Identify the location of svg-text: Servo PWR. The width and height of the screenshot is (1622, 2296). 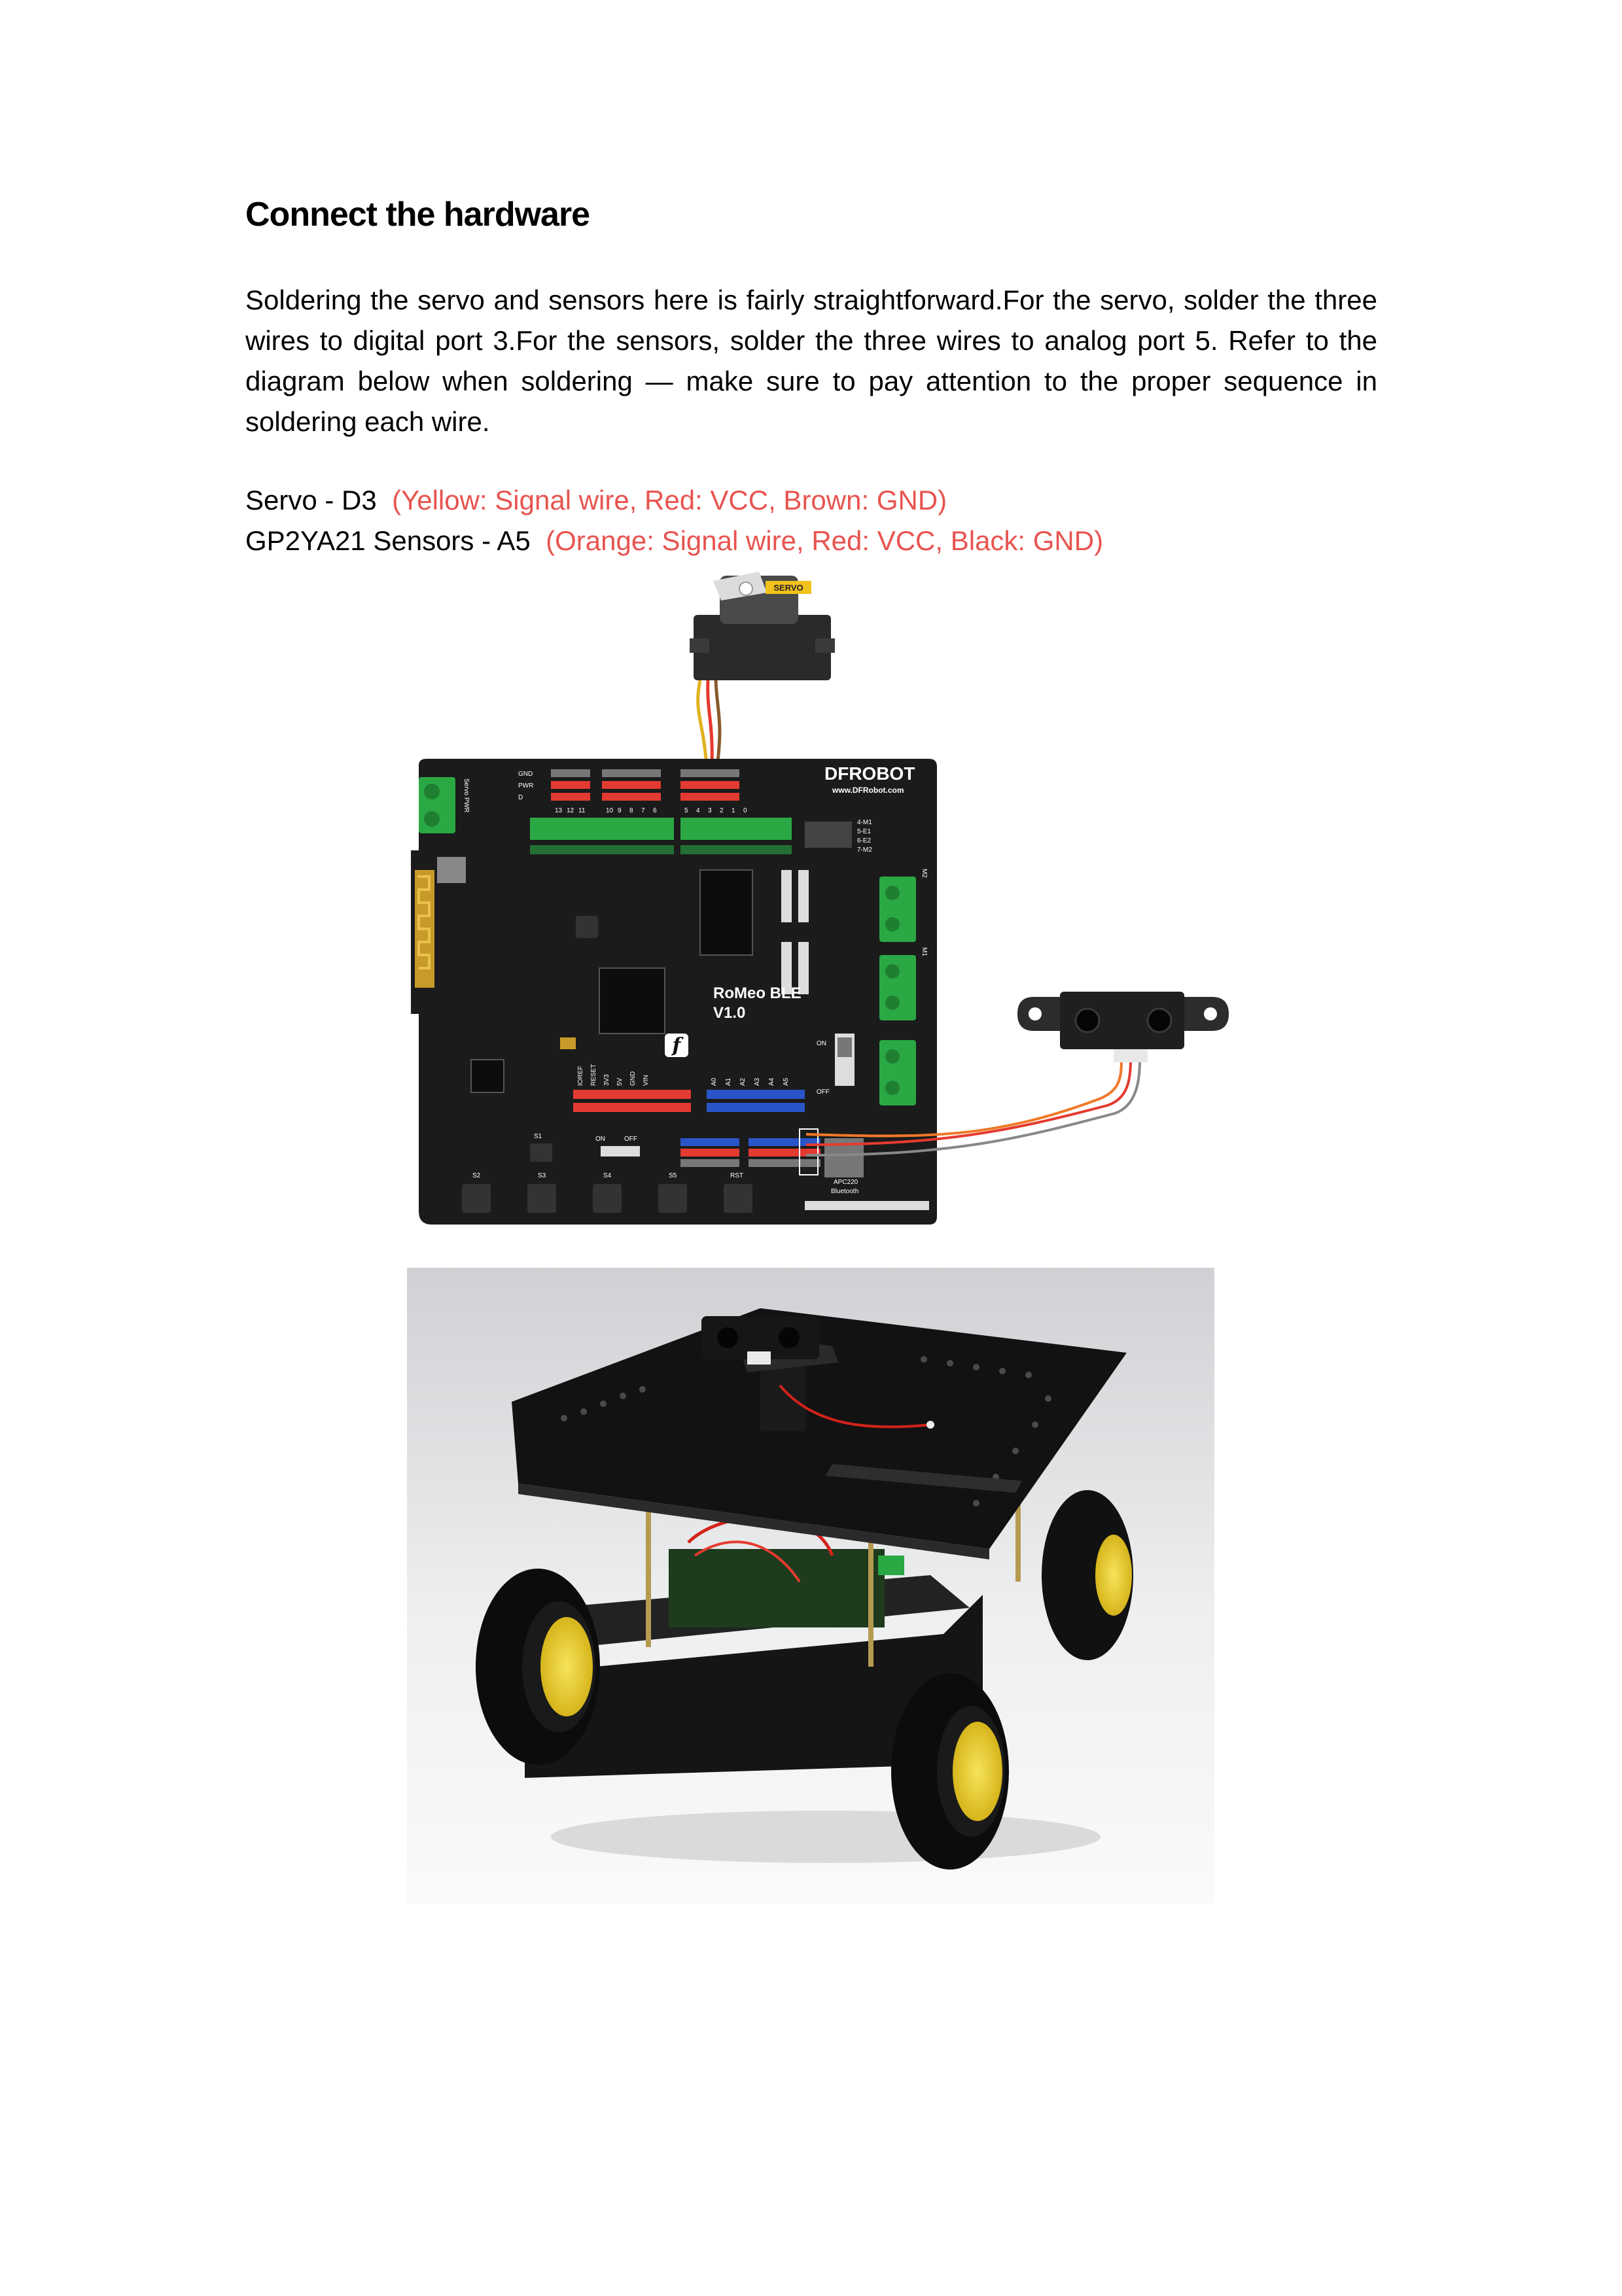
(466, 795).